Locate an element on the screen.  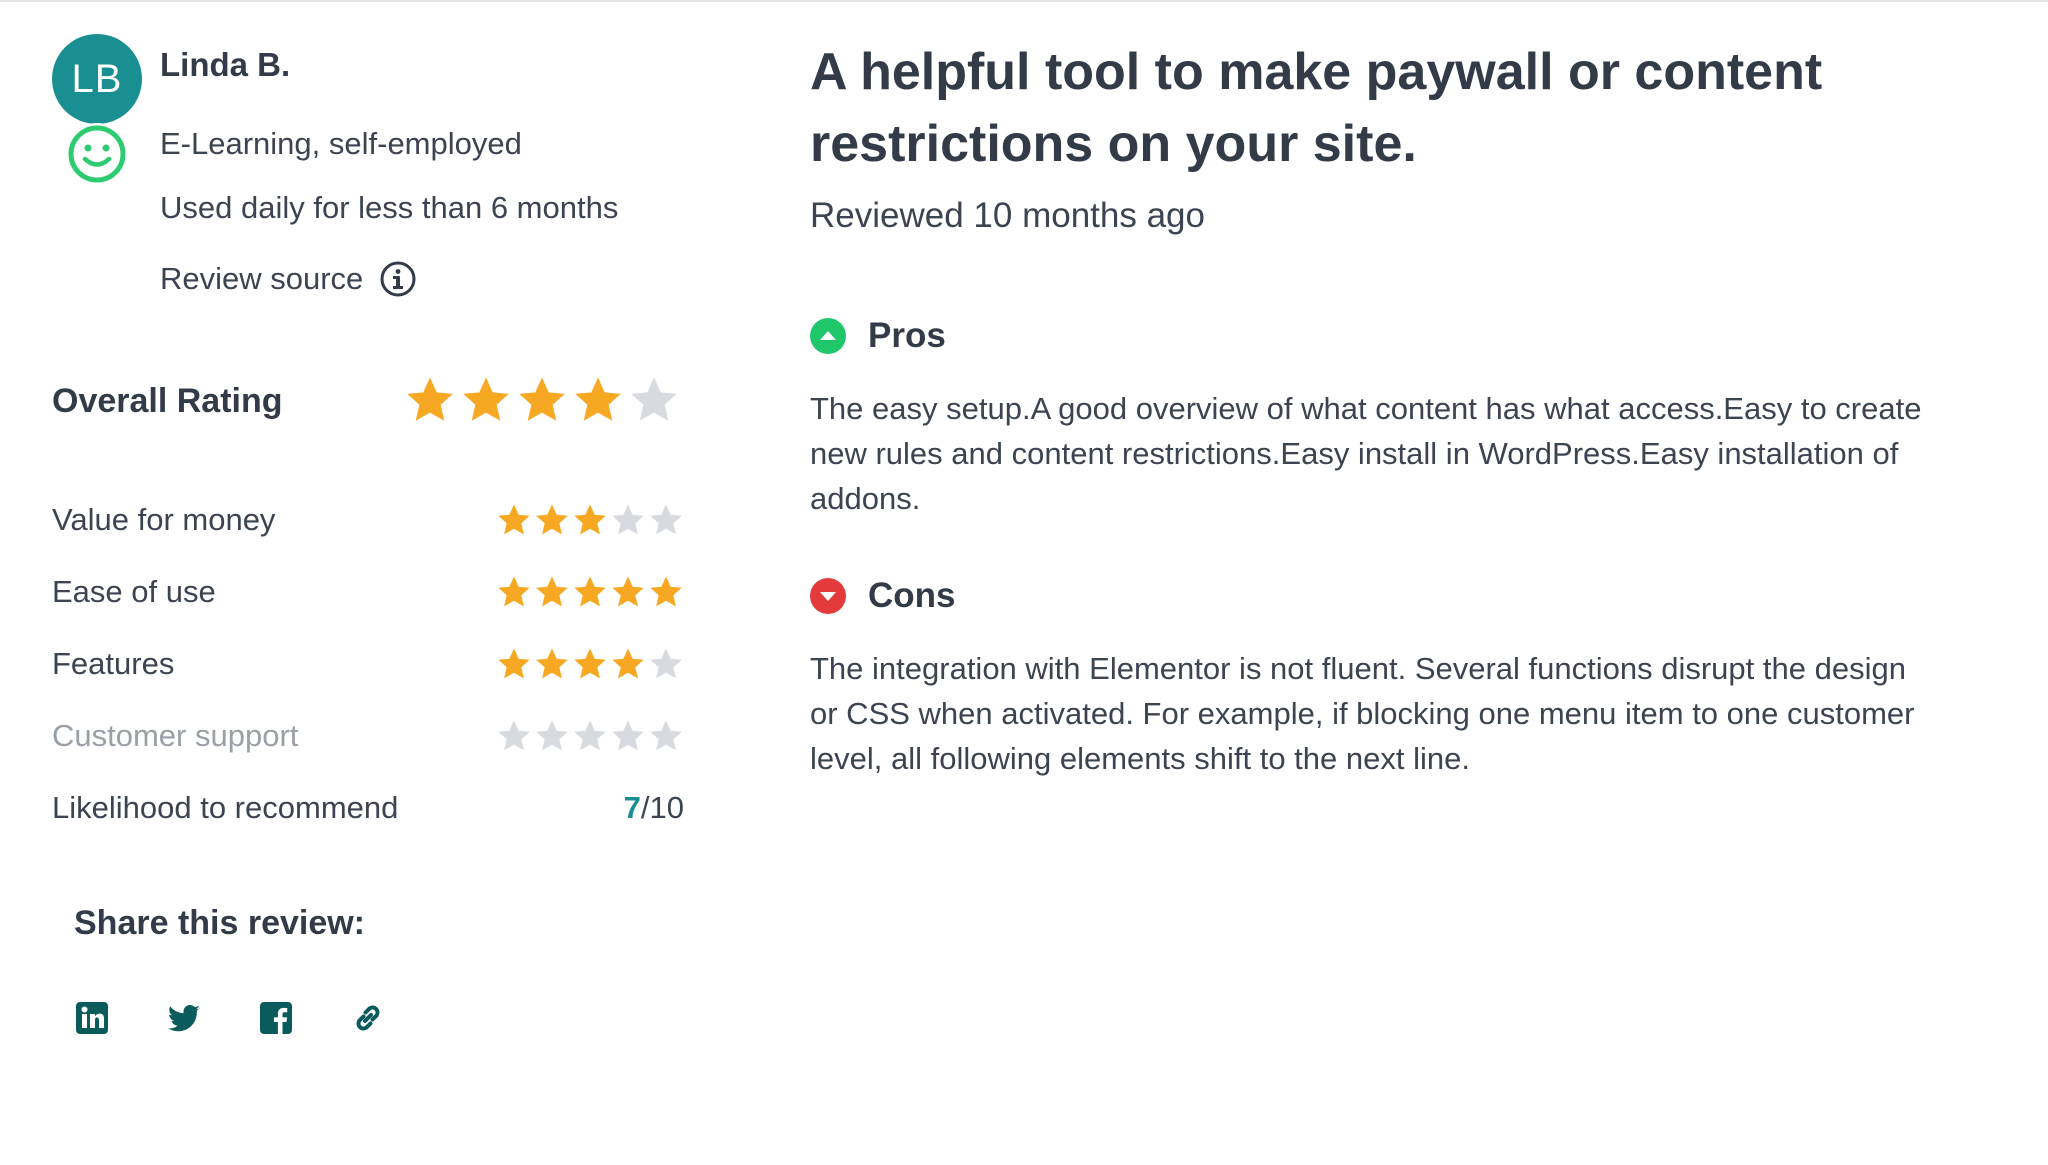
rating-label: Value for money is located at coordinates (164, 519).